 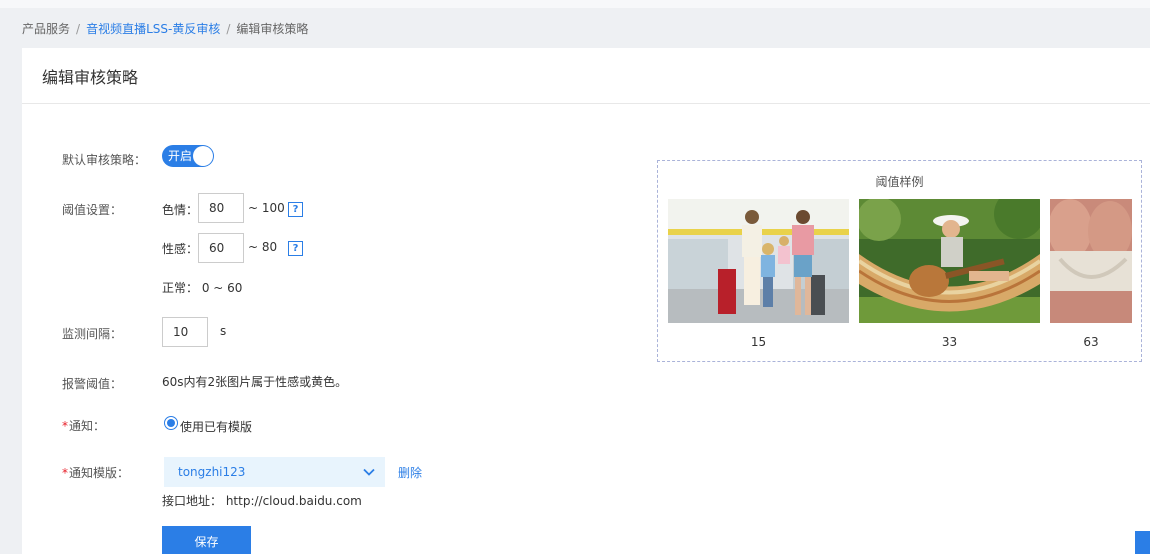 I want to click on breadcrumb: 产品服务 / 音视频直播LSS-黄反审核 / 编辑审核策略, so click(x=165, y=28).